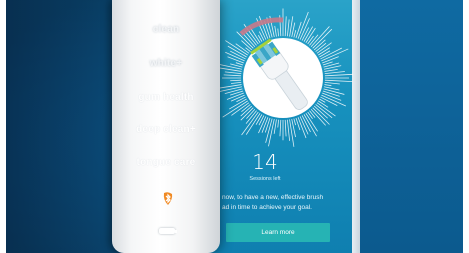 This screenshot has width=469, height=253. What do you see at coordinates (166, 162) in the screenshot?
I see `mode-tongue-care: tongue care` at bounding box center [166, 162].